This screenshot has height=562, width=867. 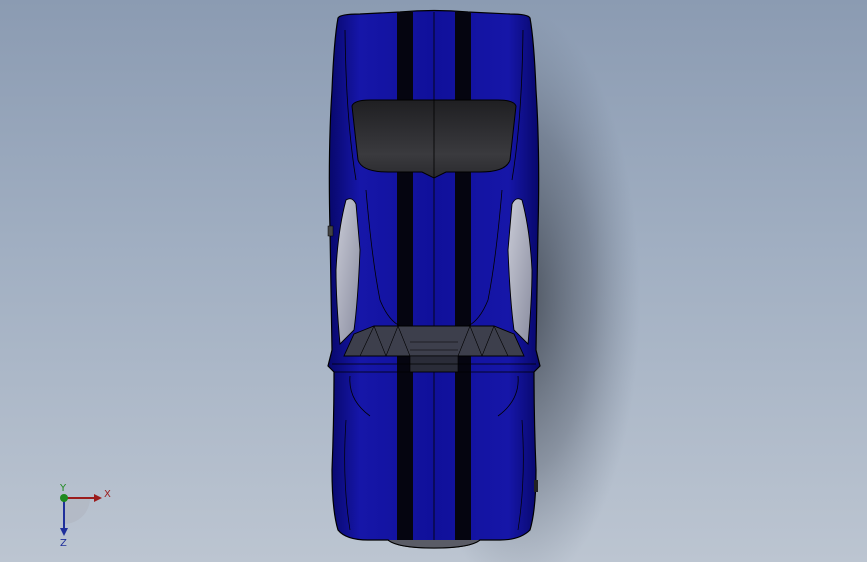 What do you see at coordinates (98, 498) in the screenshot?
I see `x-axis-arrow` at bounding box center [98, 498].